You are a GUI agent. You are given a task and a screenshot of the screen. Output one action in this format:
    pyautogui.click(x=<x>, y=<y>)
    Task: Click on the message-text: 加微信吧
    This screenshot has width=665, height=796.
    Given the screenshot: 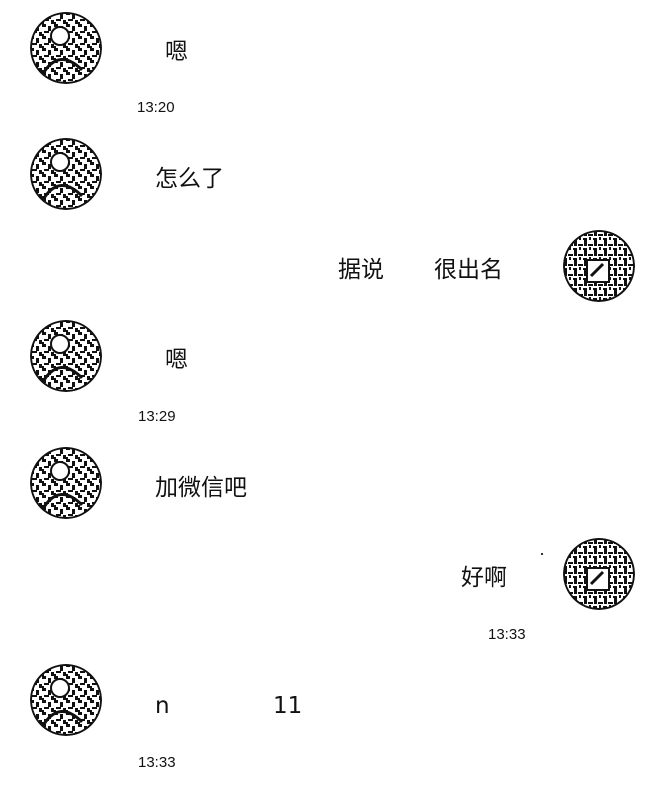 What is the action you would take?
    pyautogui.click(x=201, y=488)
    